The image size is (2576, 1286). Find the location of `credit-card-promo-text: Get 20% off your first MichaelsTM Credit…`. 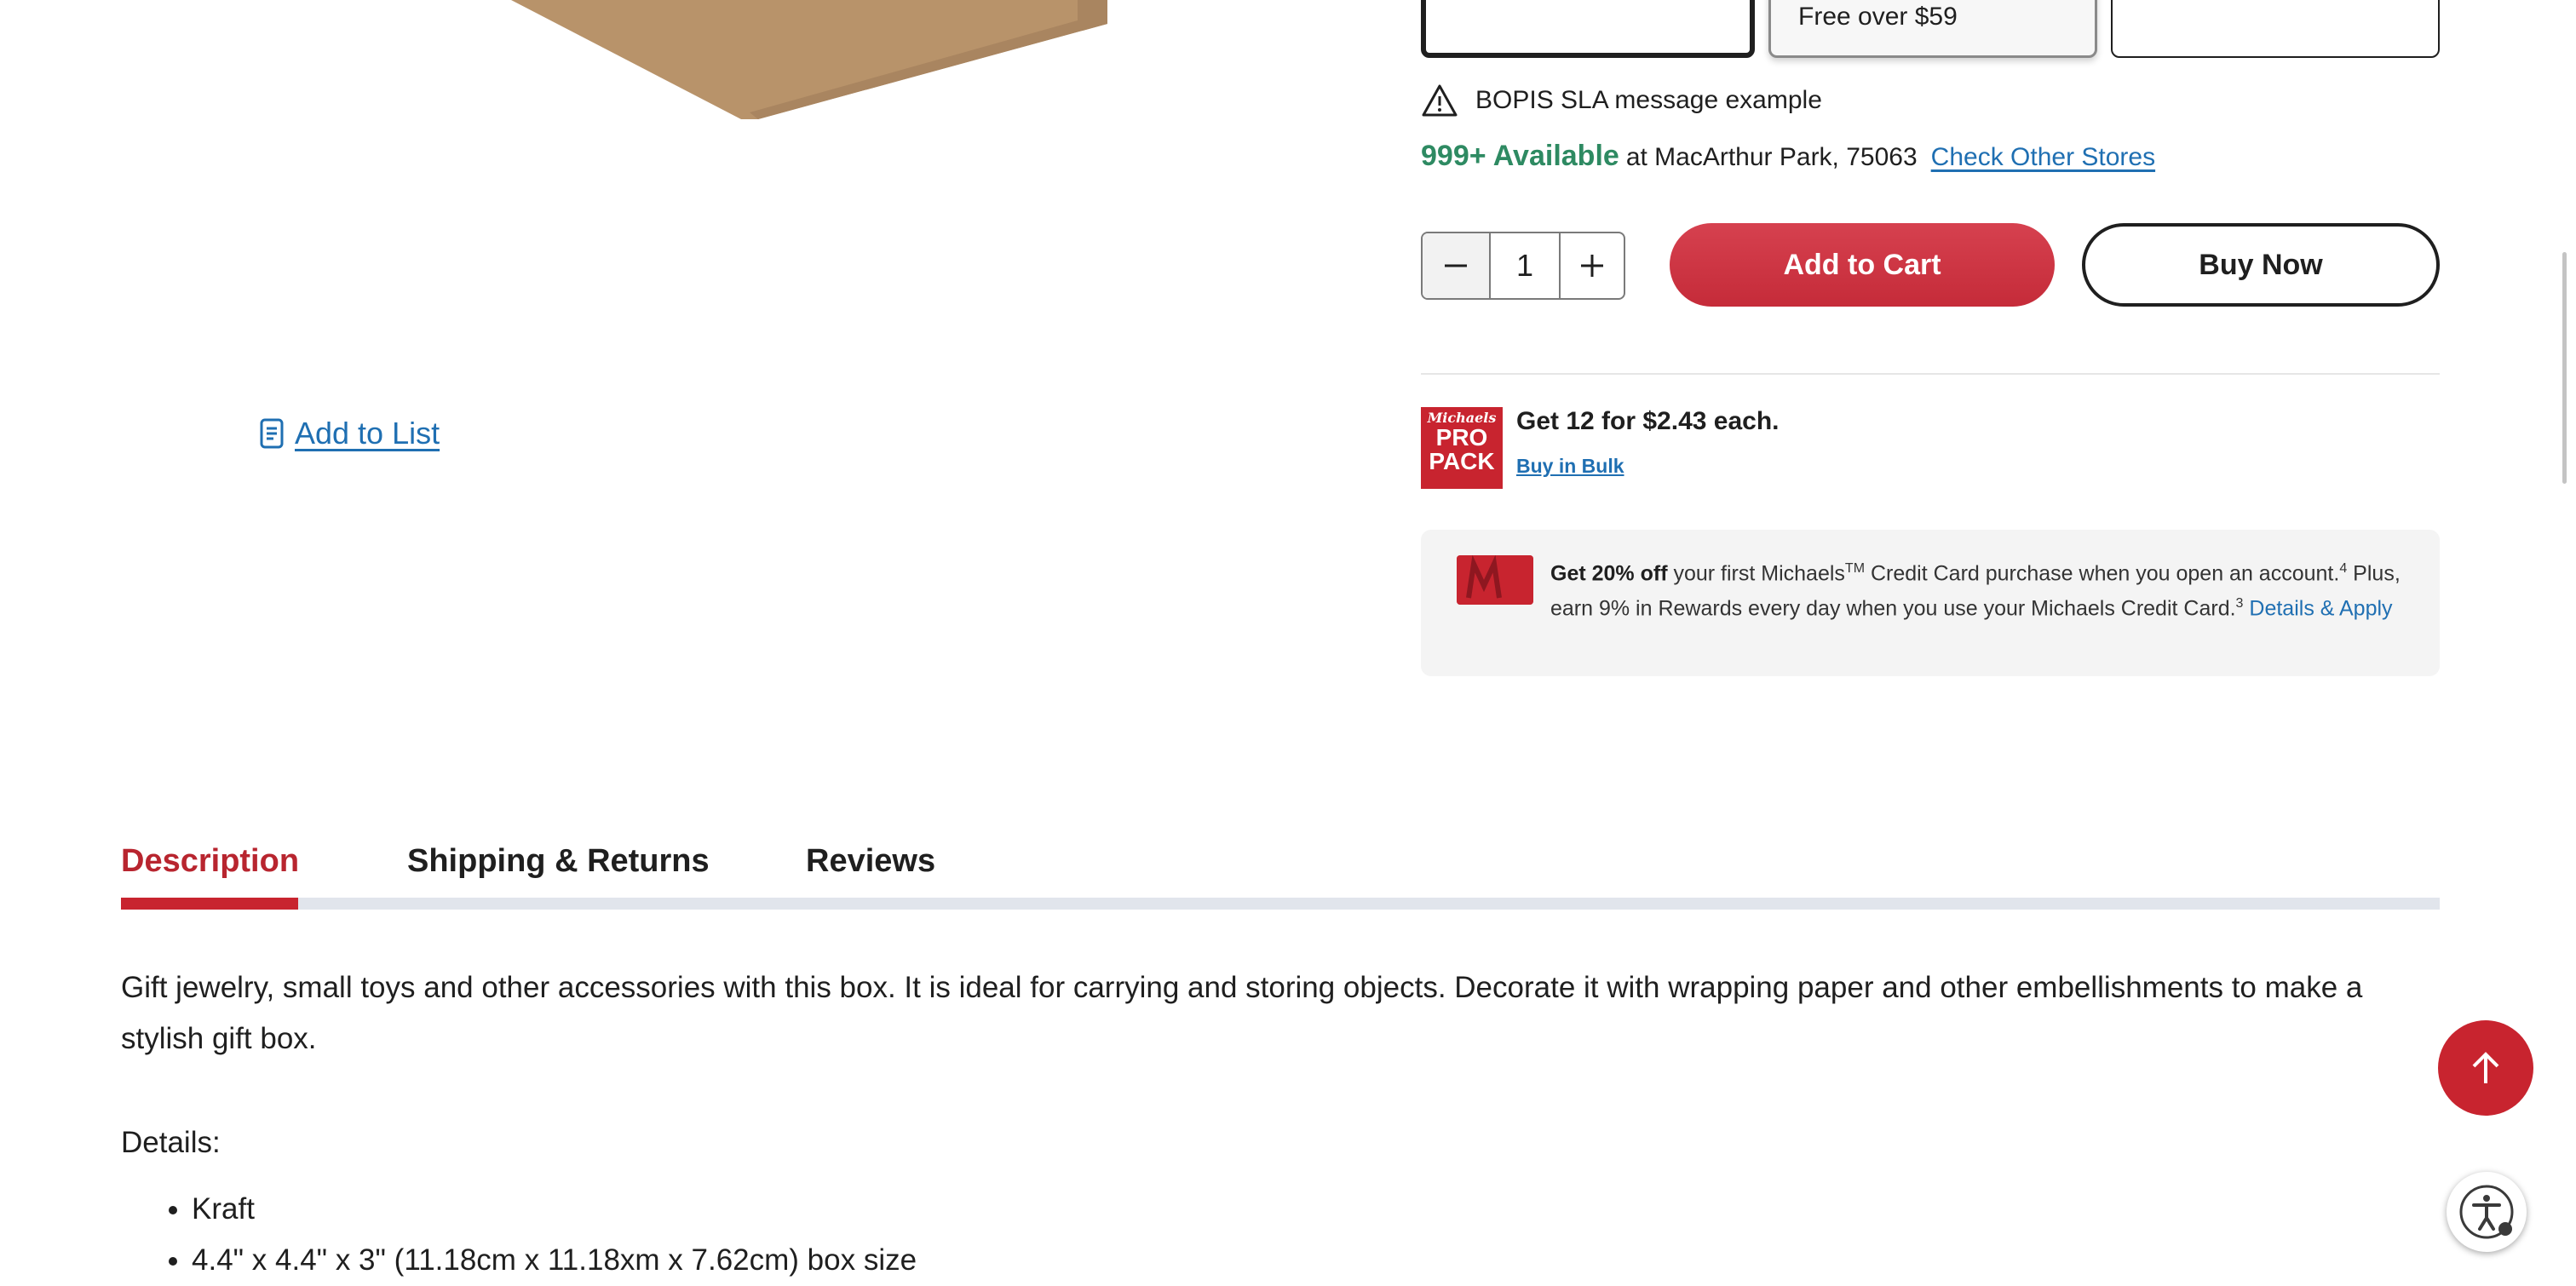

credit-card-promo-text: Get 20% off your first MichaelsTM Credit… is located at coordinates (1981, 589).